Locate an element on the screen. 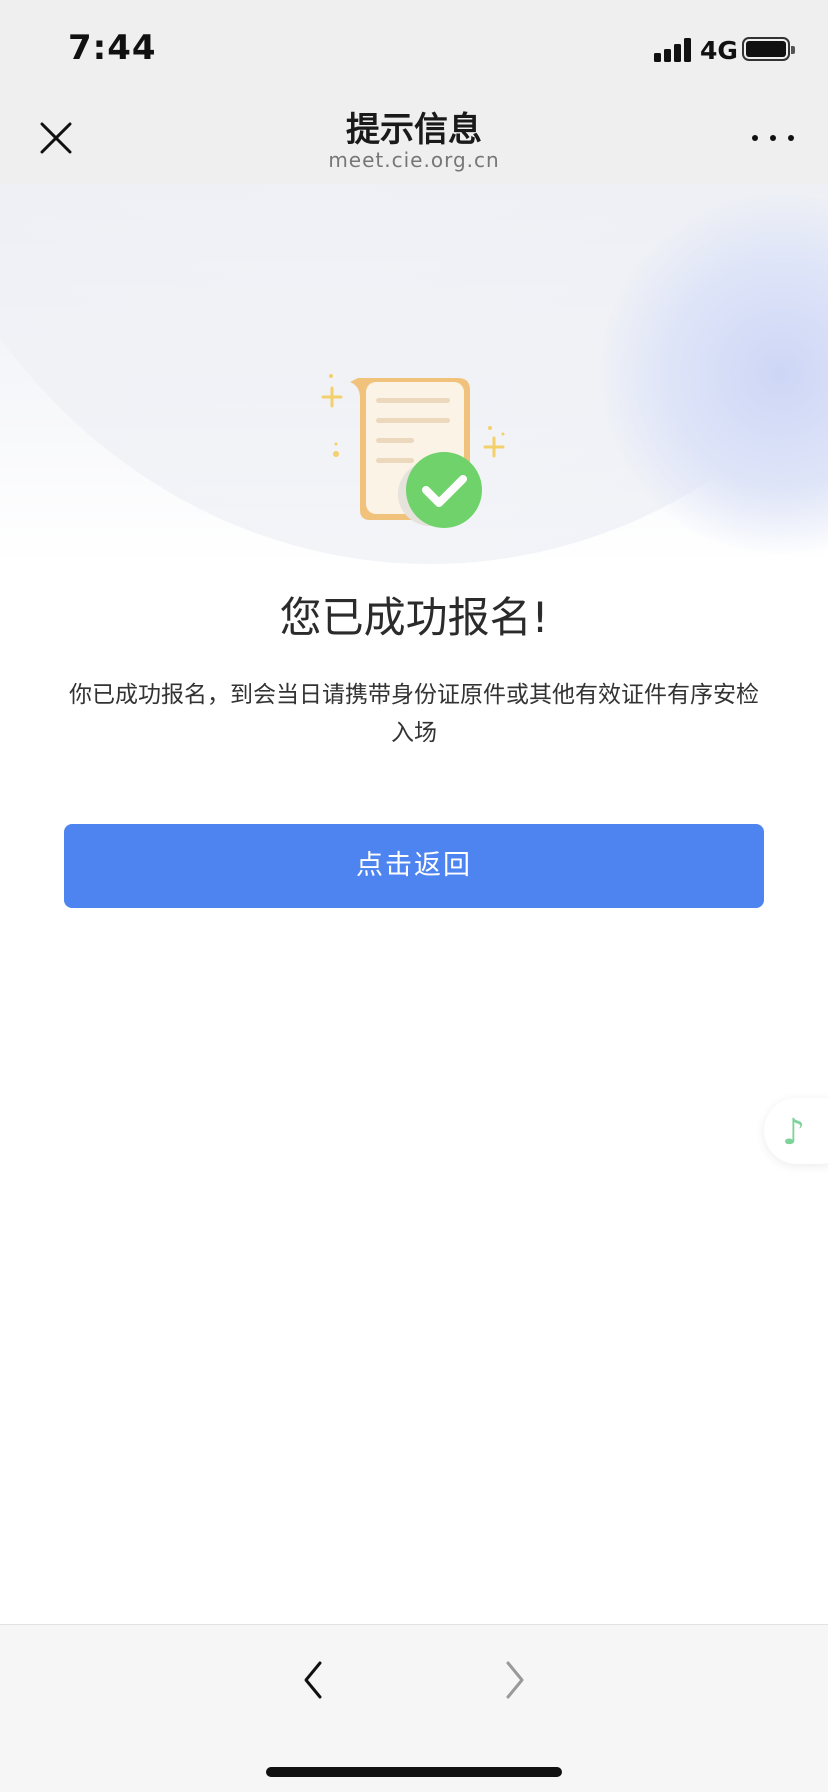  signal-icon is located at coordinates (673, 50).